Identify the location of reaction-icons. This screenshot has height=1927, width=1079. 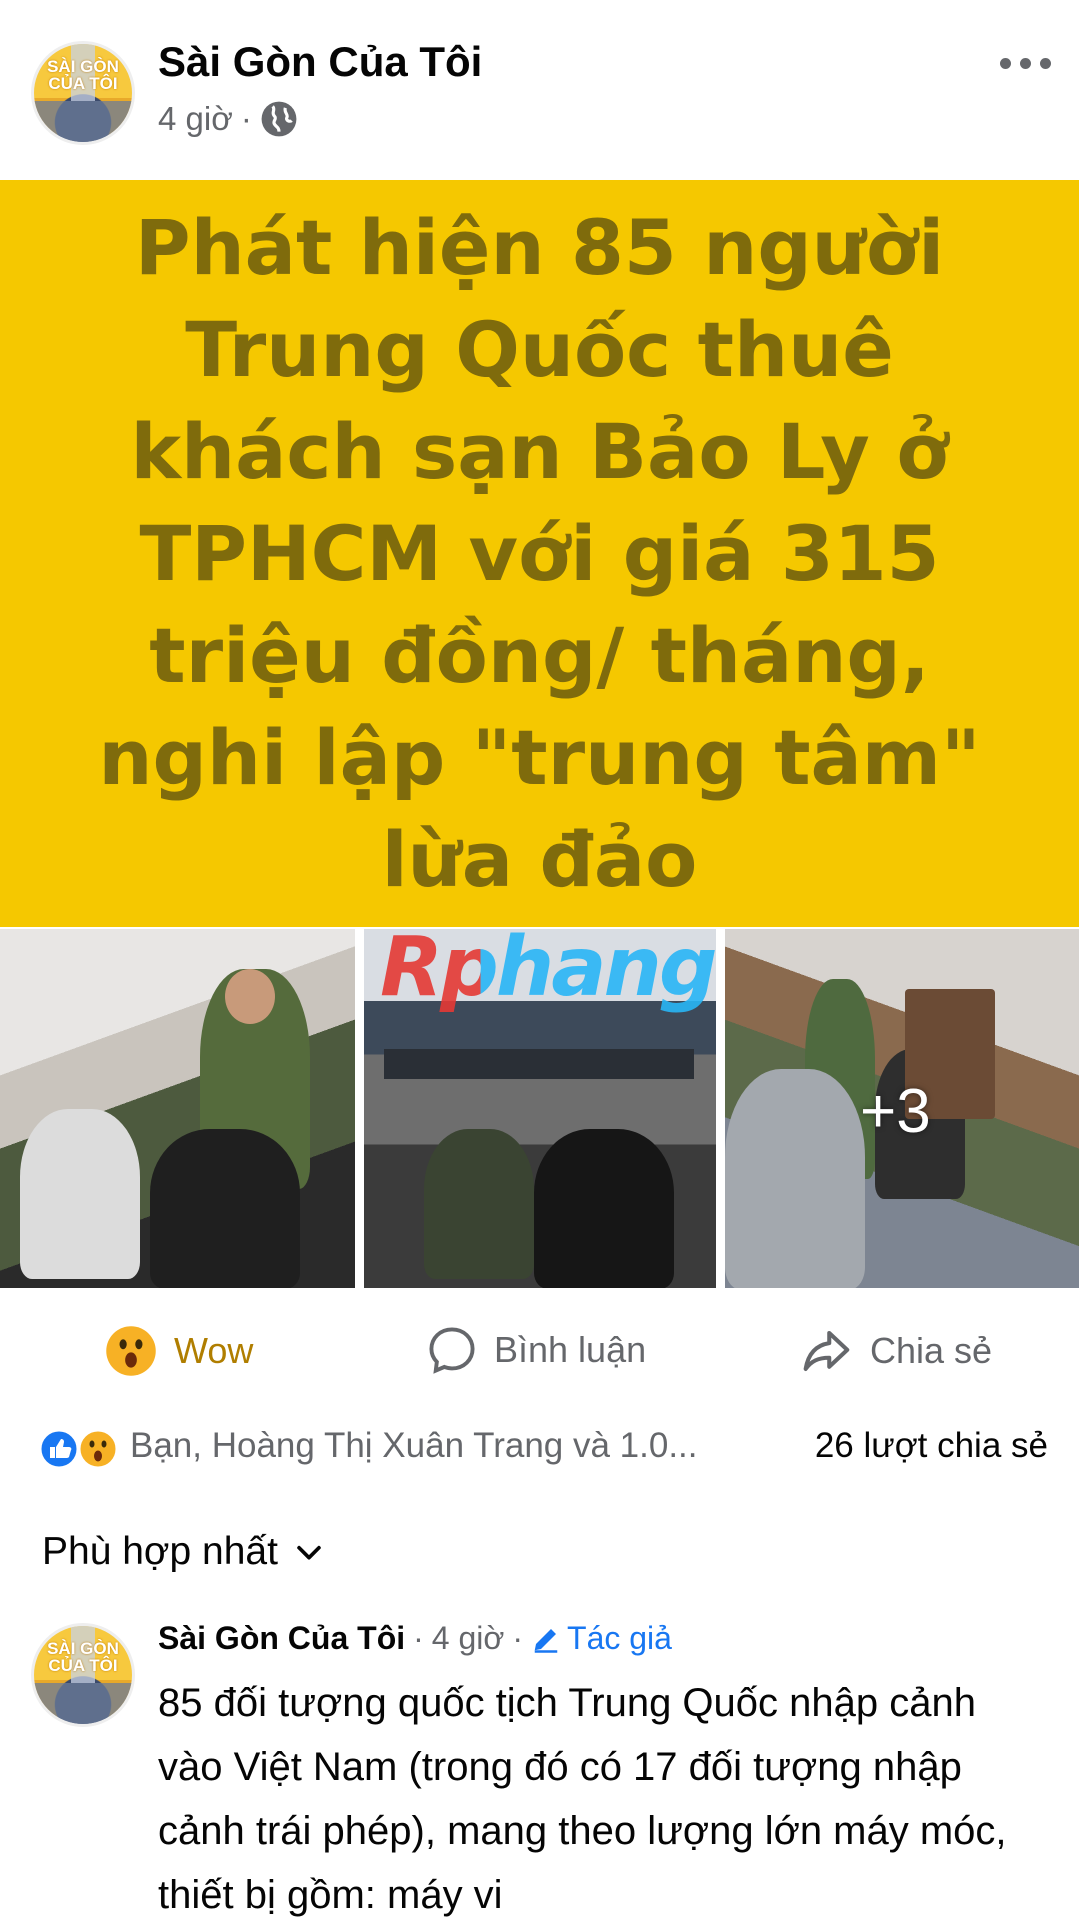
(78, 1449).